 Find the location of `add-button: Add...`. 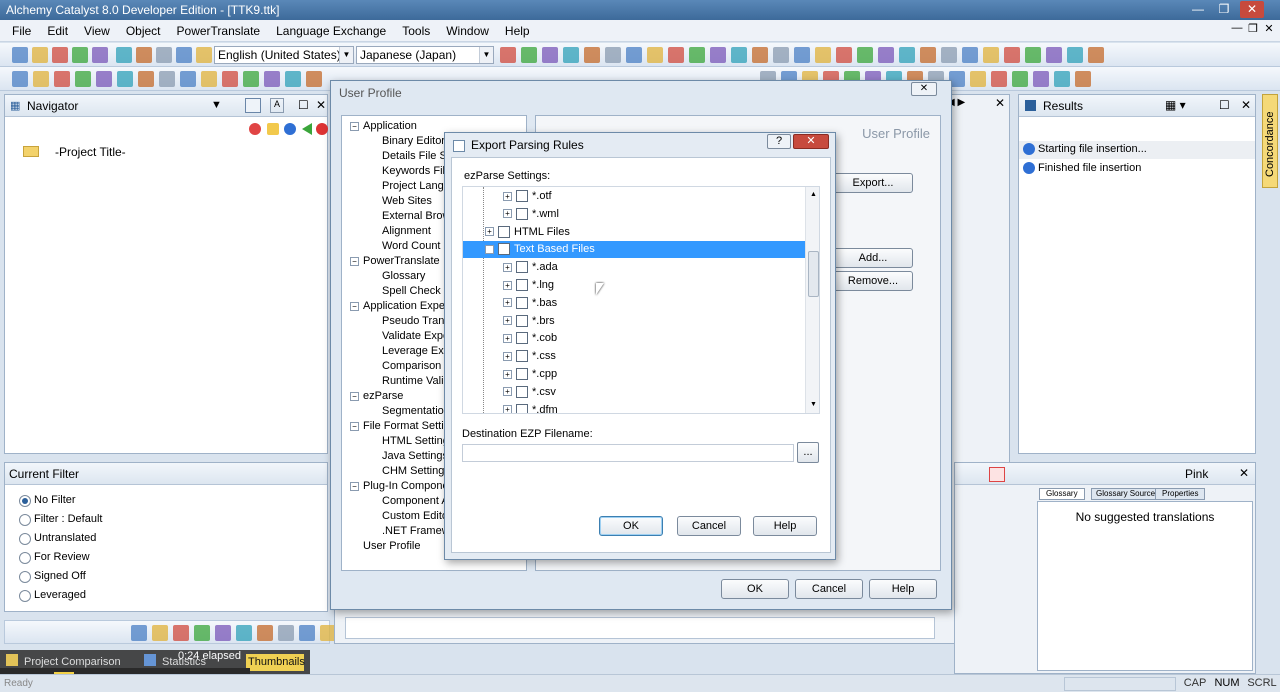

add-button: Add... is located at coordinates (873, 258).